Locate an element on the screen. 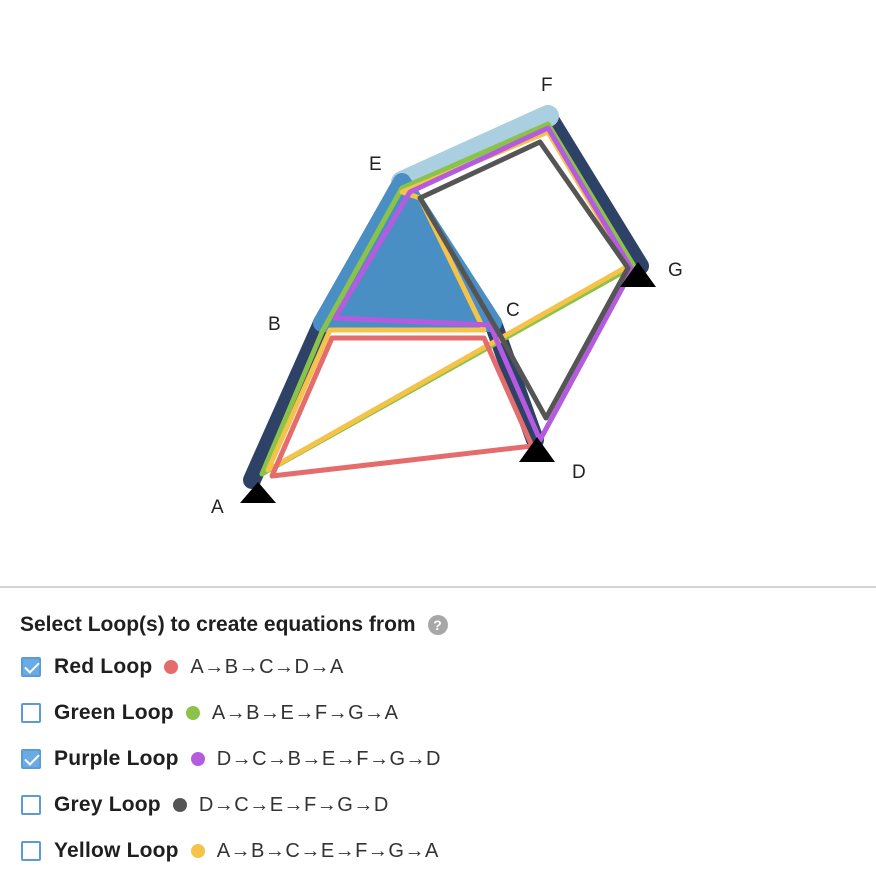 This screenshot has width=876, height=892. loop-name-green: Green Loop is located at coordinates (114, 712).